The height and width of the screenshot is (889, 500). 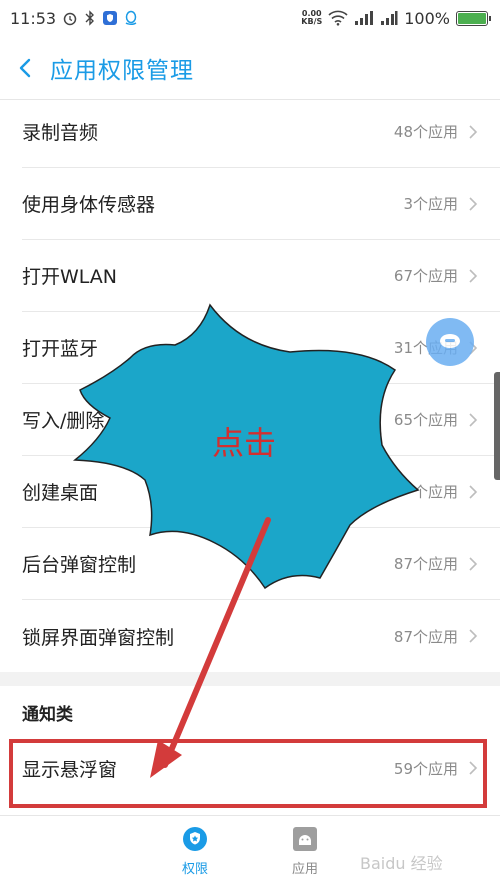 I want to click on app-count: 67个应用, so click(x=425, y=276).